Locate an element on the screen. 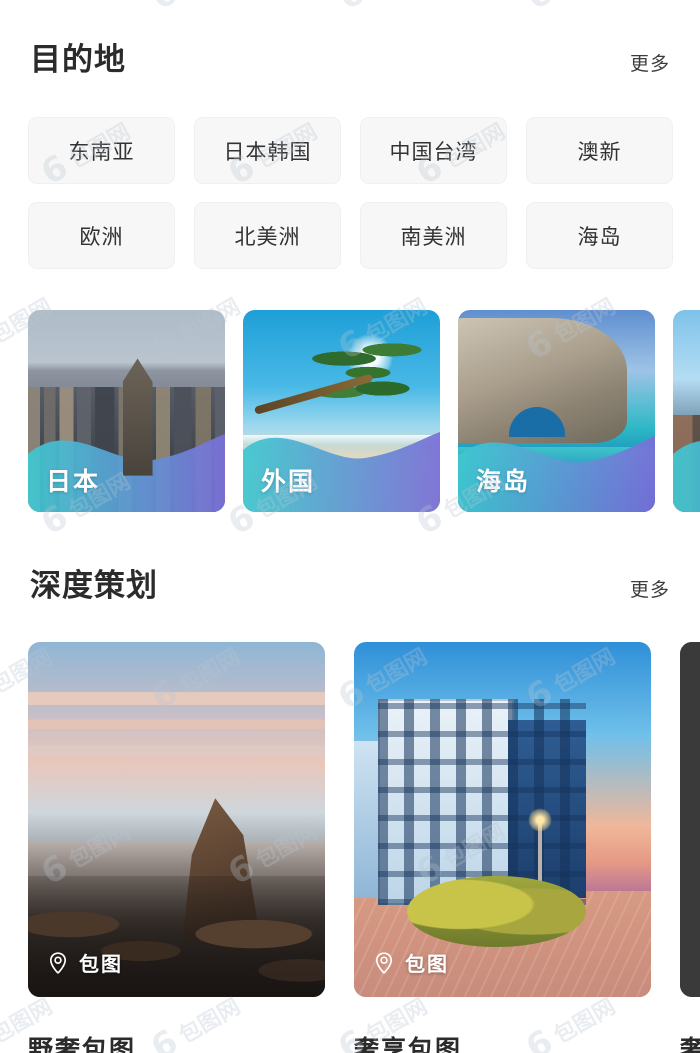 The width and height of the screenshot is (700, 1053). deep-planning-card-title: 奢享包图 is located at coordinates (408, 1044).